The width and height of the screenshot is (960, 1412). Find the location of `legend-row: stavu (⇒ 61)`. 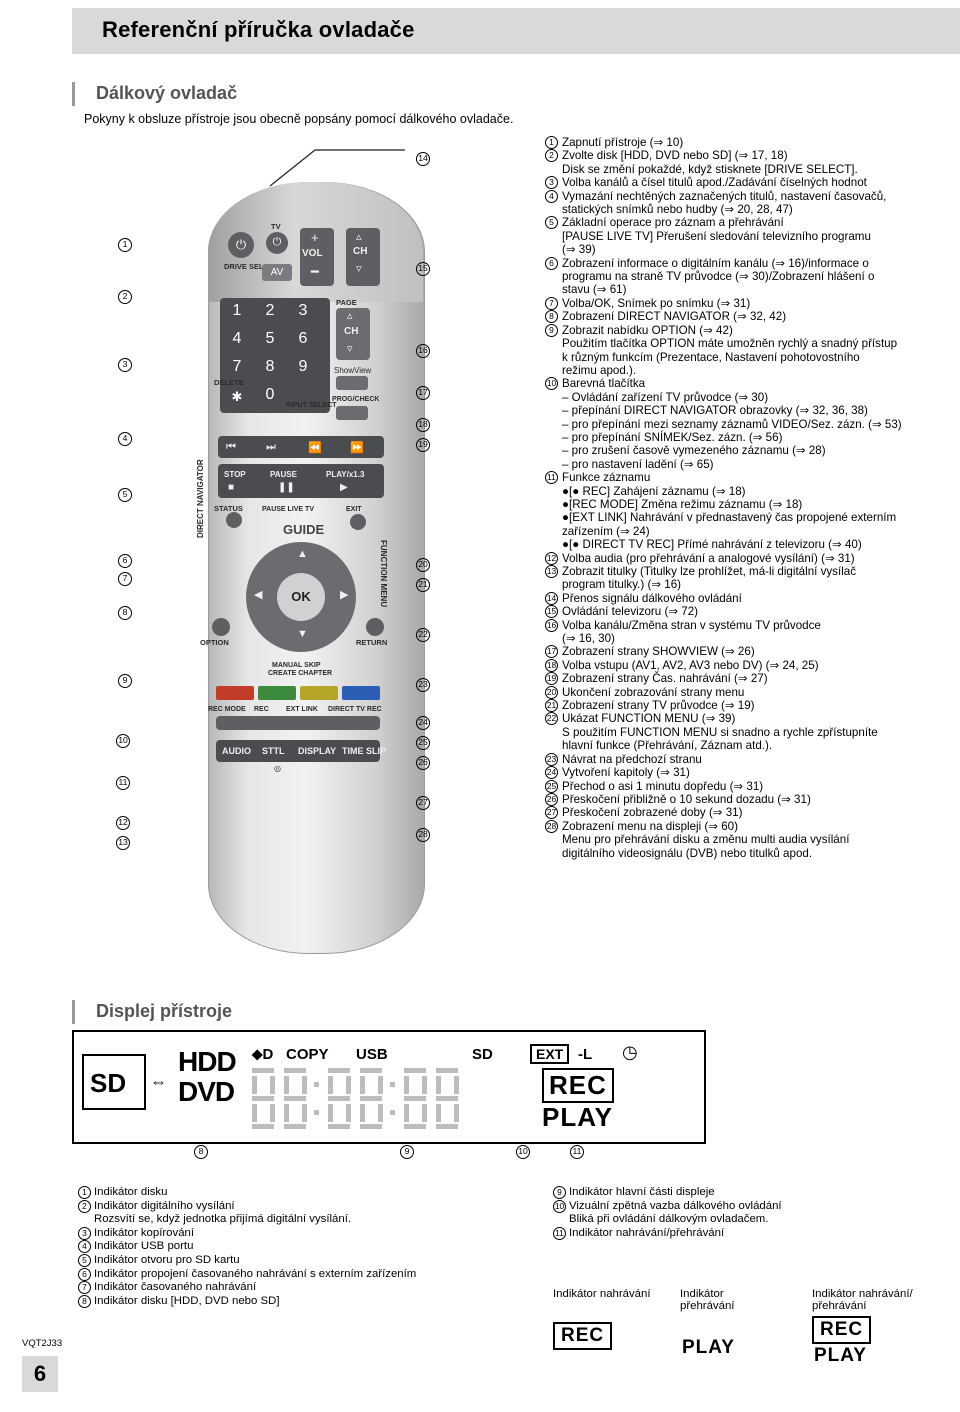

legend-row: stavu (⇒ 61) is located at coordinates (594, 290).